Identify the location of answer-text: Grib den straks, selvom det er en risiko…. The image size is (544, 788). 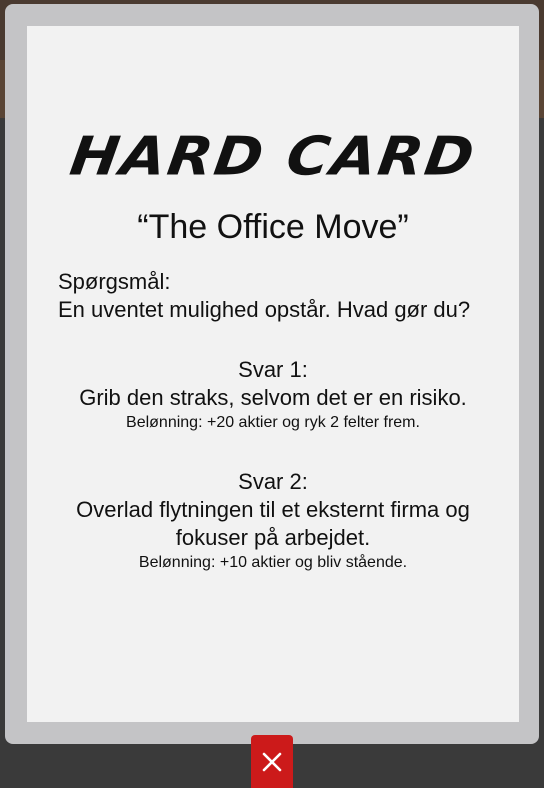
(273, 397).